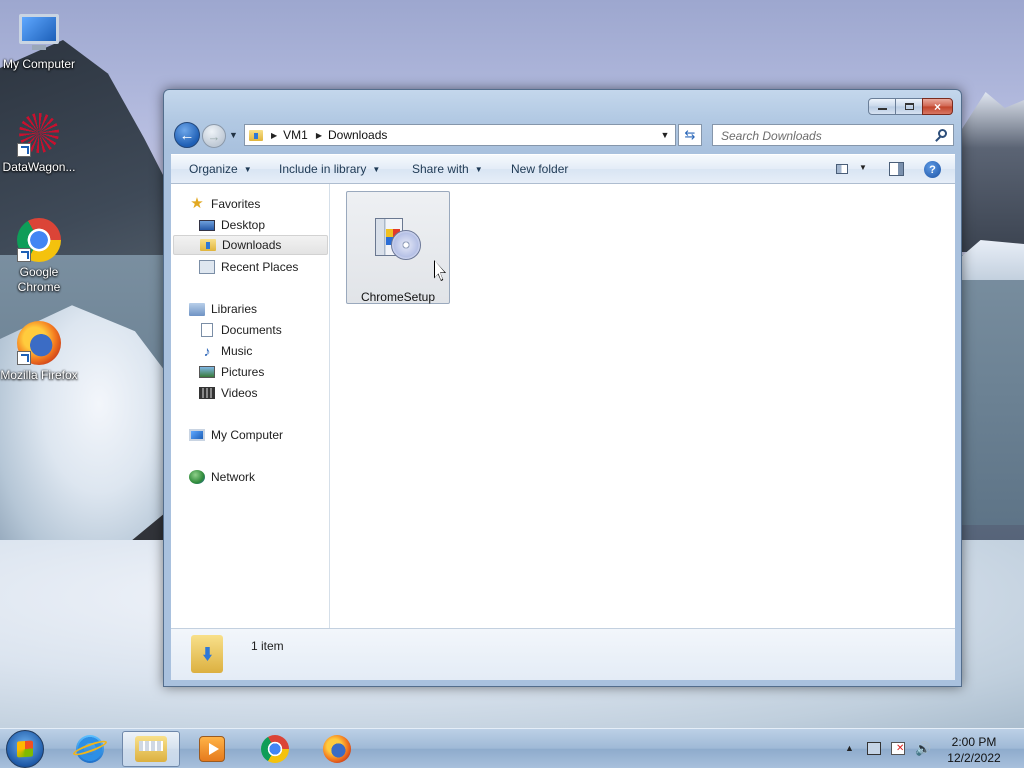  What do you see at coordinates (247, 435) in the screenshot?
I see `nav-my-computer-label: My Computer` at bounding box center [247, 435].